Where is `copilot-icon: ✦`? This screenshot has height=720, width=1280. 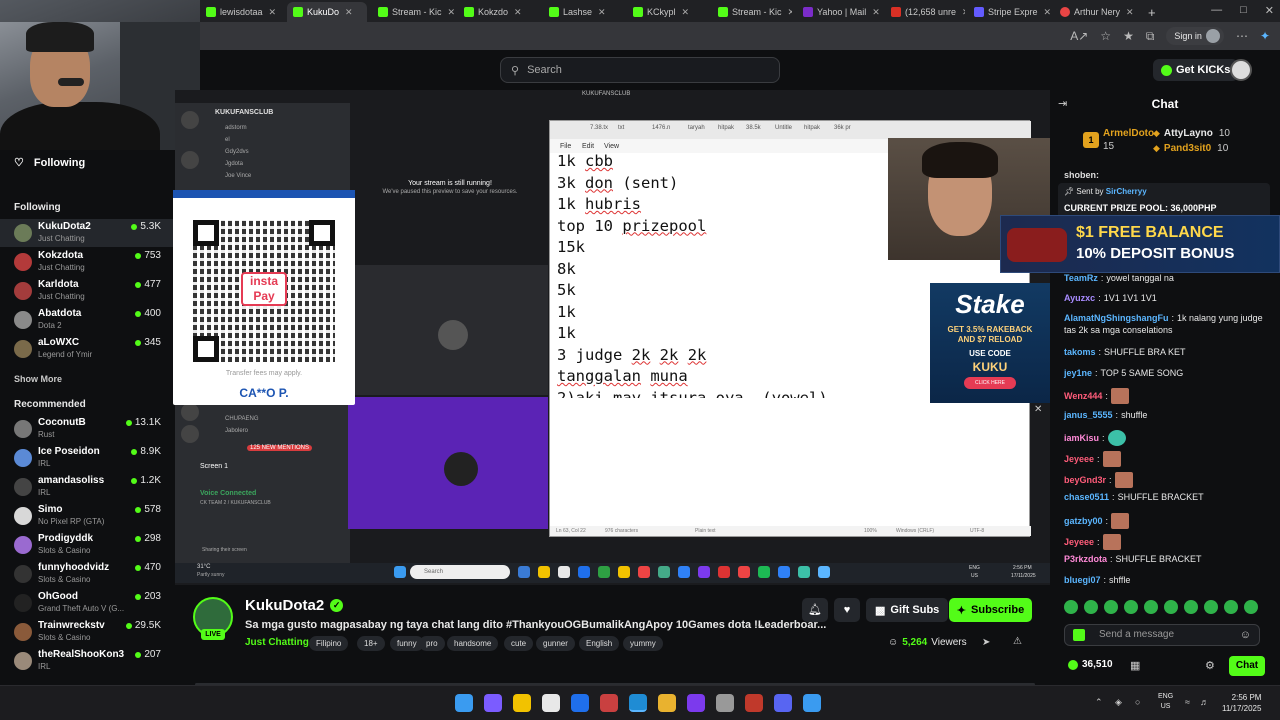 copilot-icon: ✦ is located at coordinates (1265, 36).